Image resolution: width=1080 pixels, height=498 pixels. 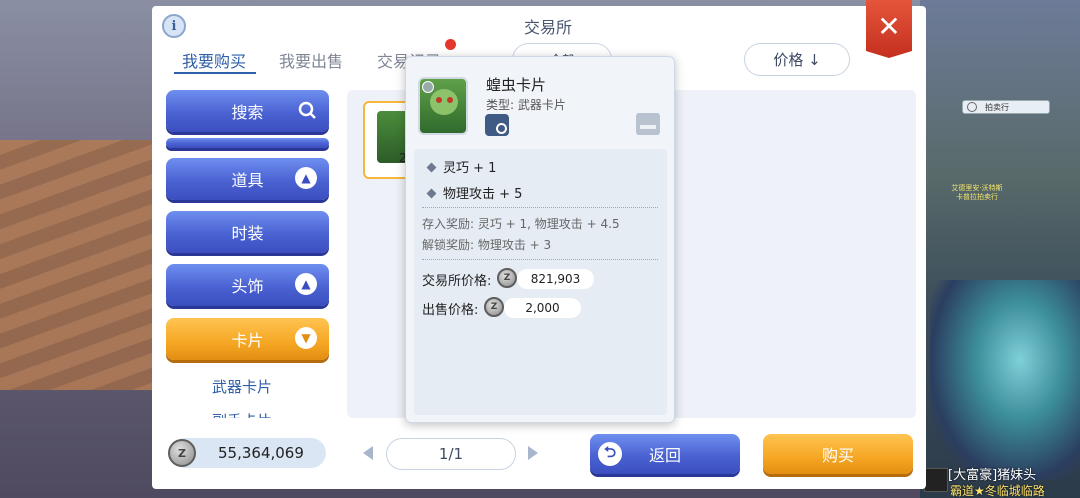 What do you see at coordinates (992, 475) in the screenshot?
I see `player-name: [大富豪]猪妹头` at bounding box center [992, 475].